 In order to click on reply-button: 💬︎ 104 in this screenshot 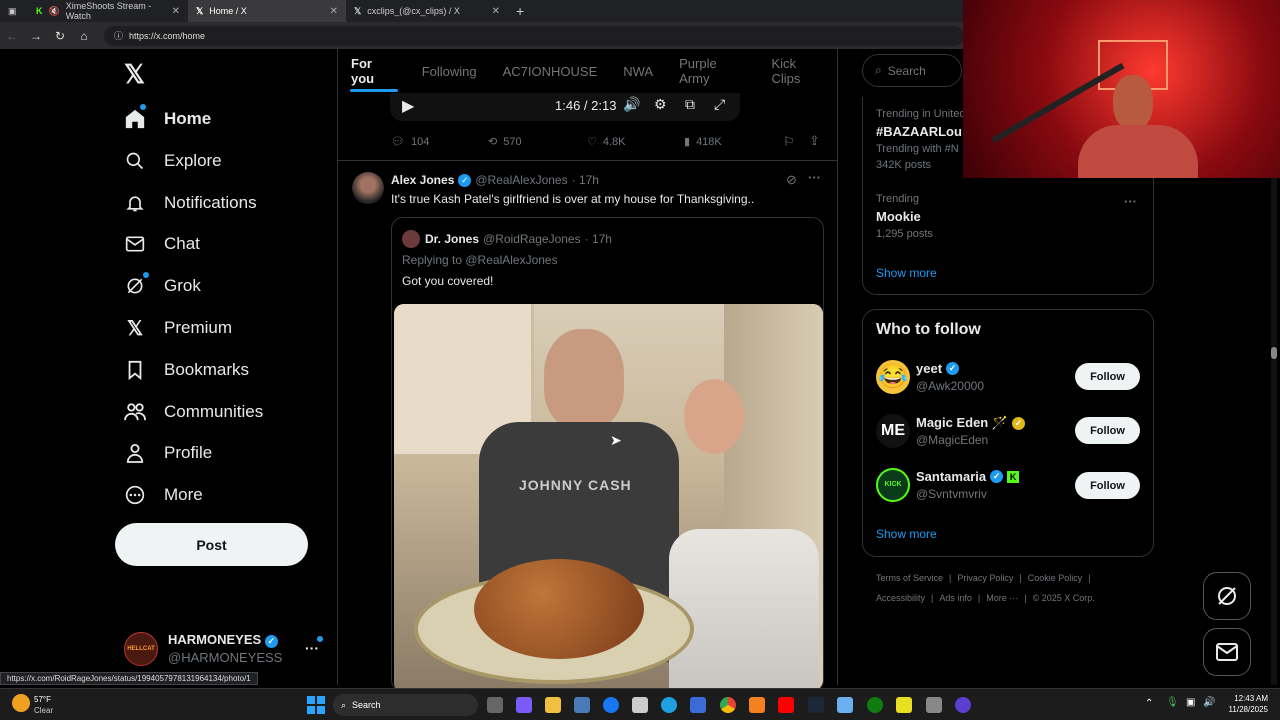, I will do `click(410, 142)`.